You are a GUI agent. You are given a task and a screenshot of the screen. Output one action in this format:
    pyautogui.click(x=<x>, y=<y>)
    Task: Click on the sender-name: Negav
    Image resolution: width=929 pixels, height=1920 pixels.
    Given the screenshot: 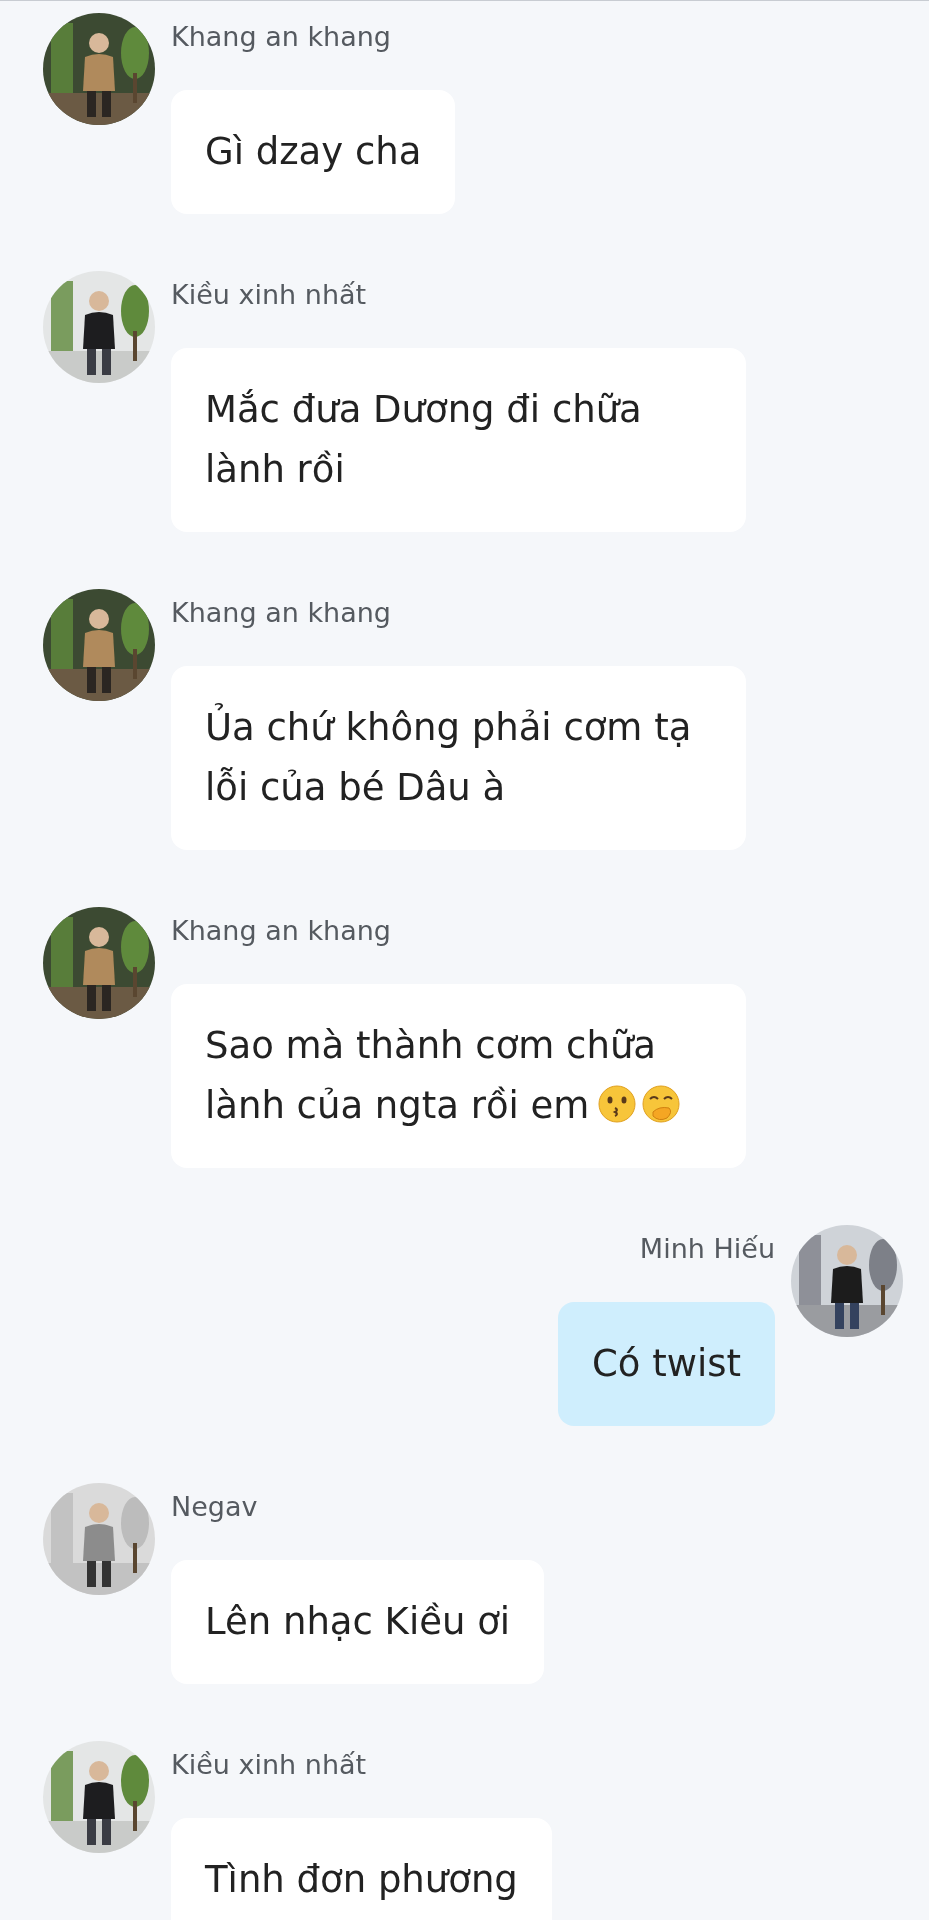 What is the action you would take?
    pyautogui.click(x=214, y=1507)
    